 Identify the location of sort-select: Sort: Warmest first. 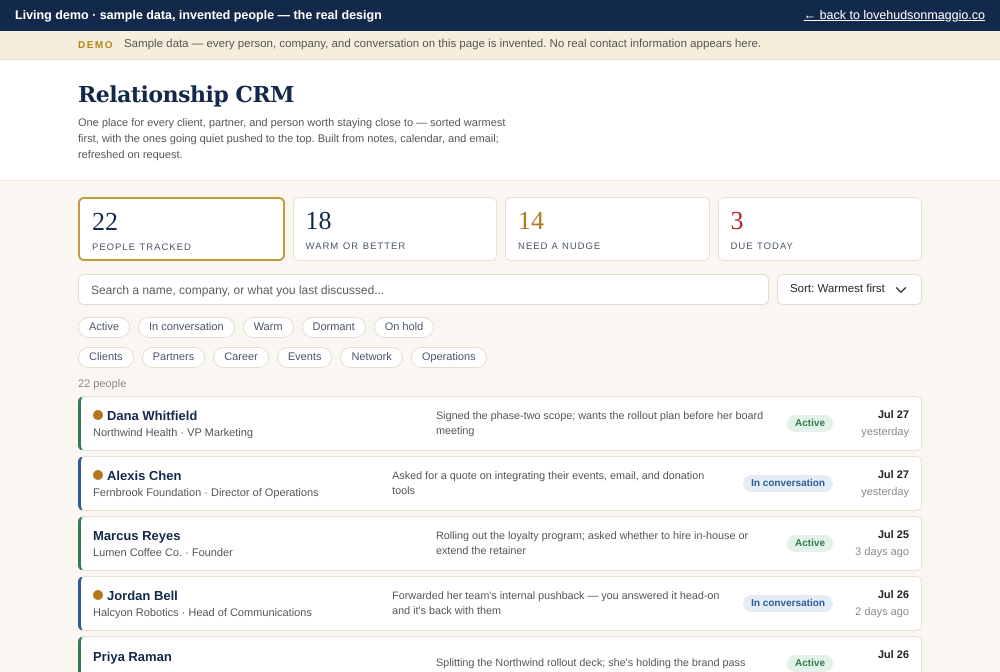
(849, 290).